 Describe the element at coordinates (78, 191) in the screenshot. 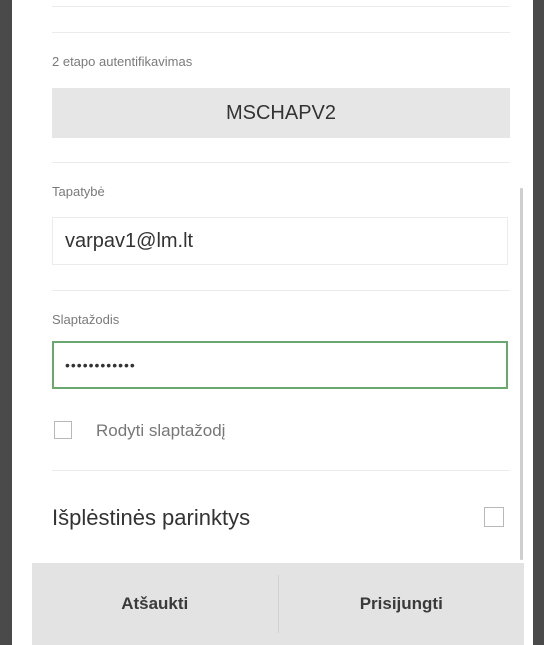

I see `identity-label: Tapatybė` at that location.